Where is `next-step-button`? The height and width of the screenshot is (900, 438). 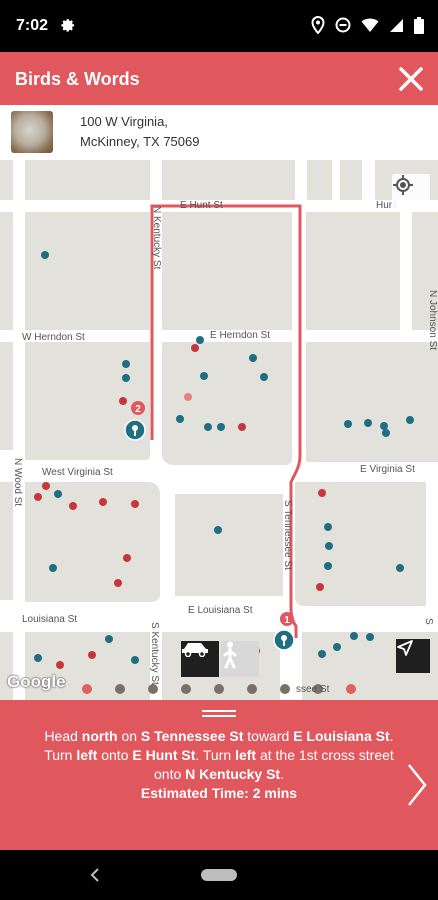 next-step-button is located at coordinates (417, 785).